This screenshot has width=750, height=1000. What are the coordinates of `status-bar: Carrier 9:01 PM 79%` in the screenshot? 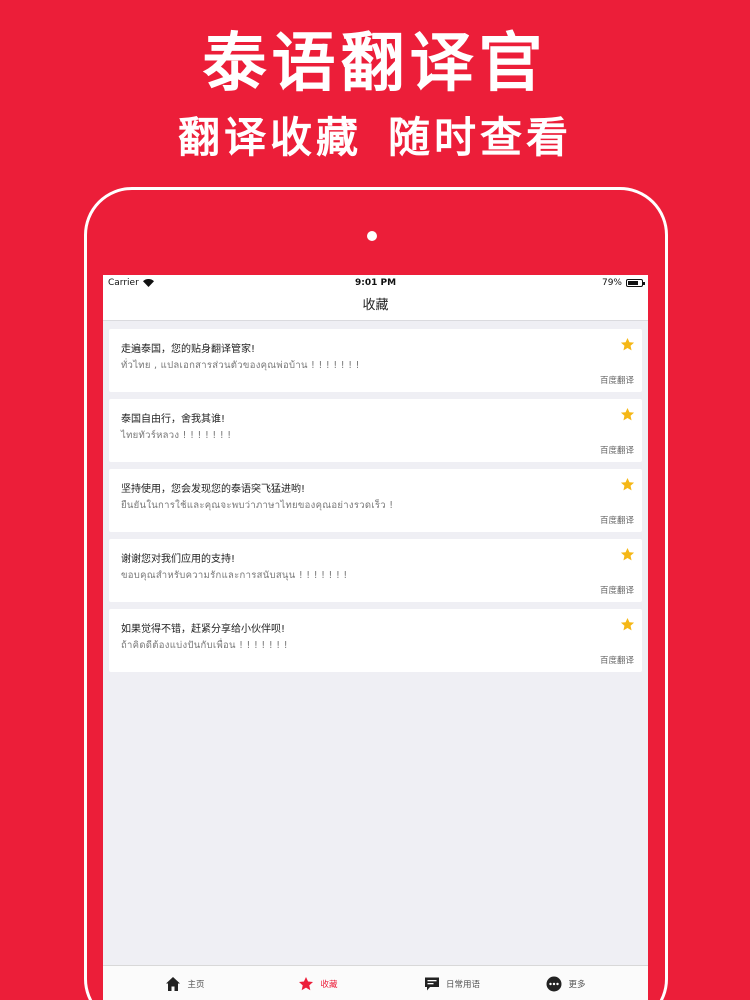 It's located at (375, 283).